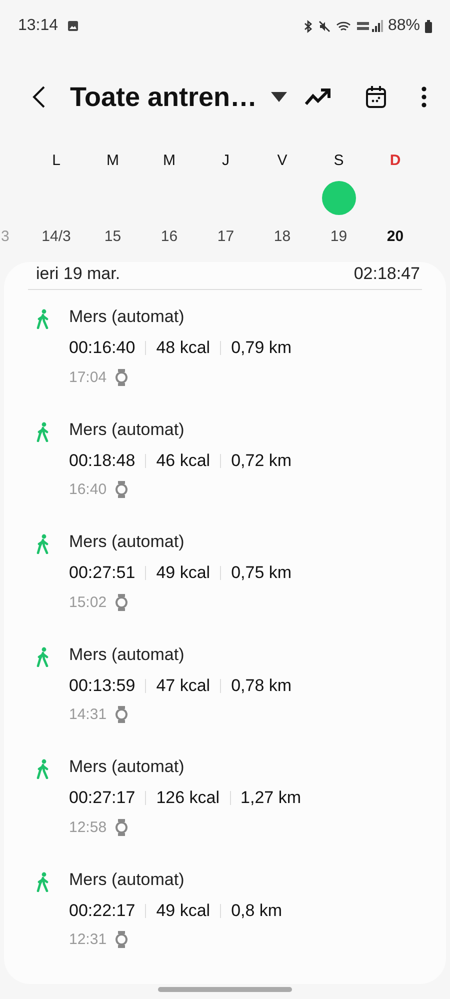 The width and height of the screenshot is (450, 999). Describe the element at coordinates (56, 160) in the screenshot. I see `weekday-label: L` at that location.